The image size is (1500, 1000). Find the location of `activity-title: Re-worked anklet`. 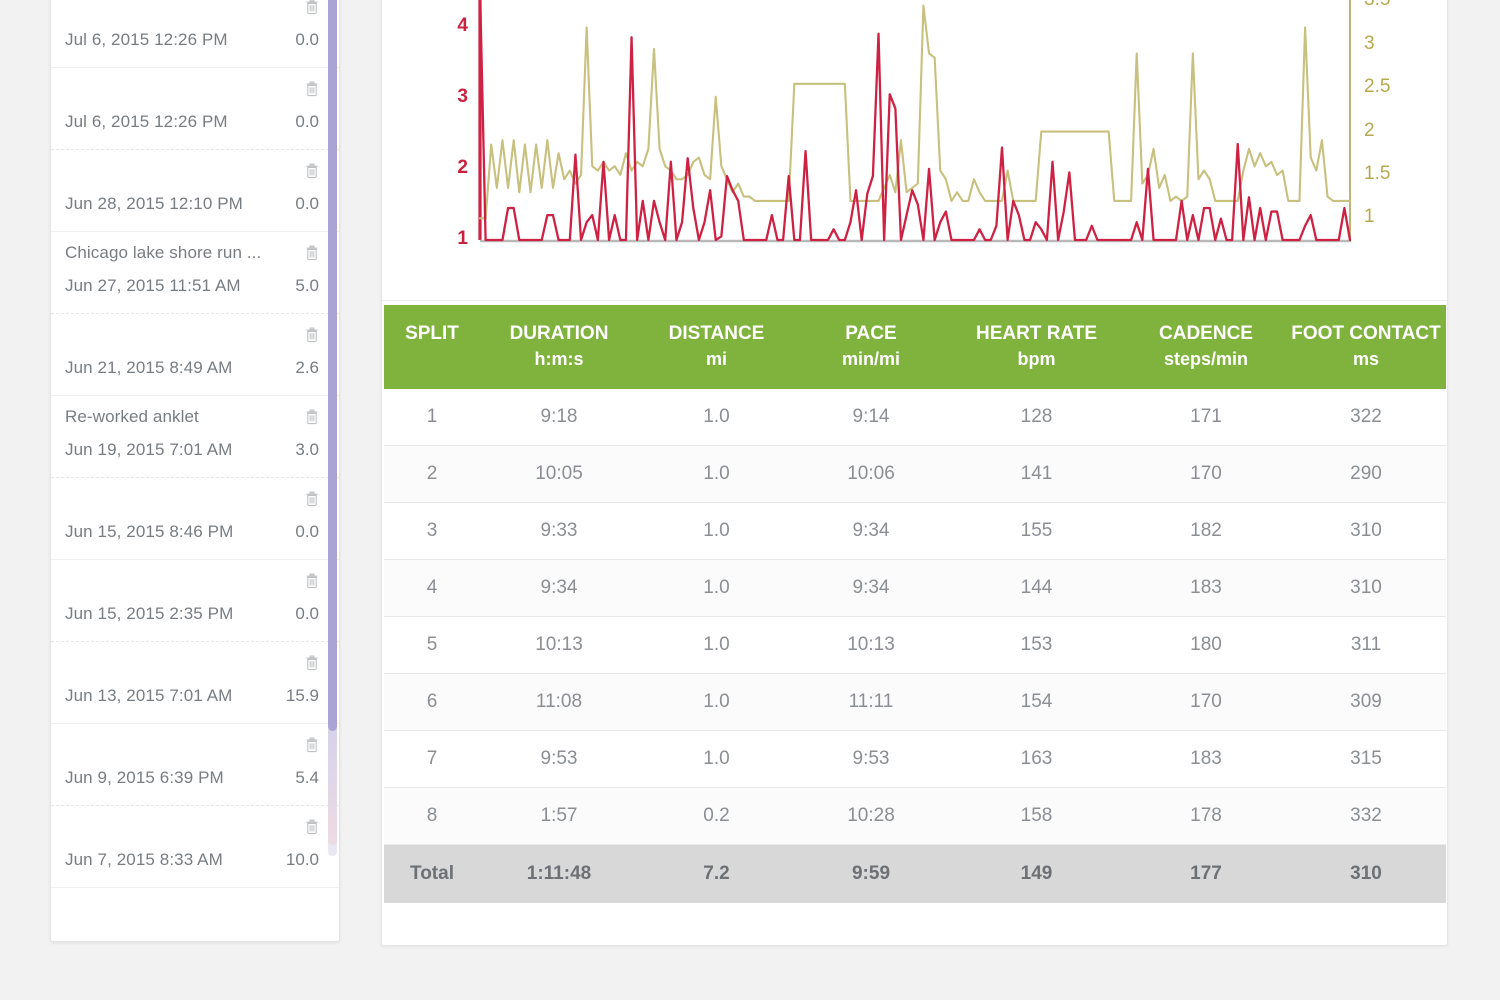

activity-title: Re-worked anklet is located at coordinates (132, 416).